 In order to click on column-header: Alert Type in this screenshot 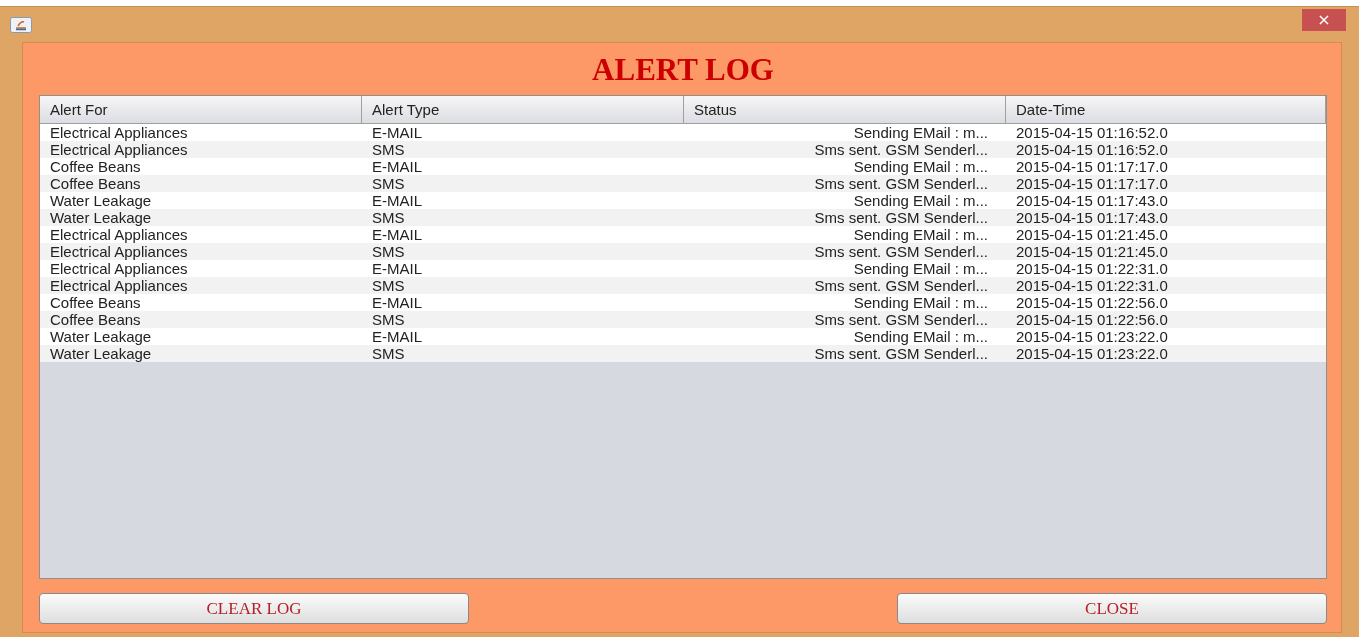, I will do `click(523, 109)`.